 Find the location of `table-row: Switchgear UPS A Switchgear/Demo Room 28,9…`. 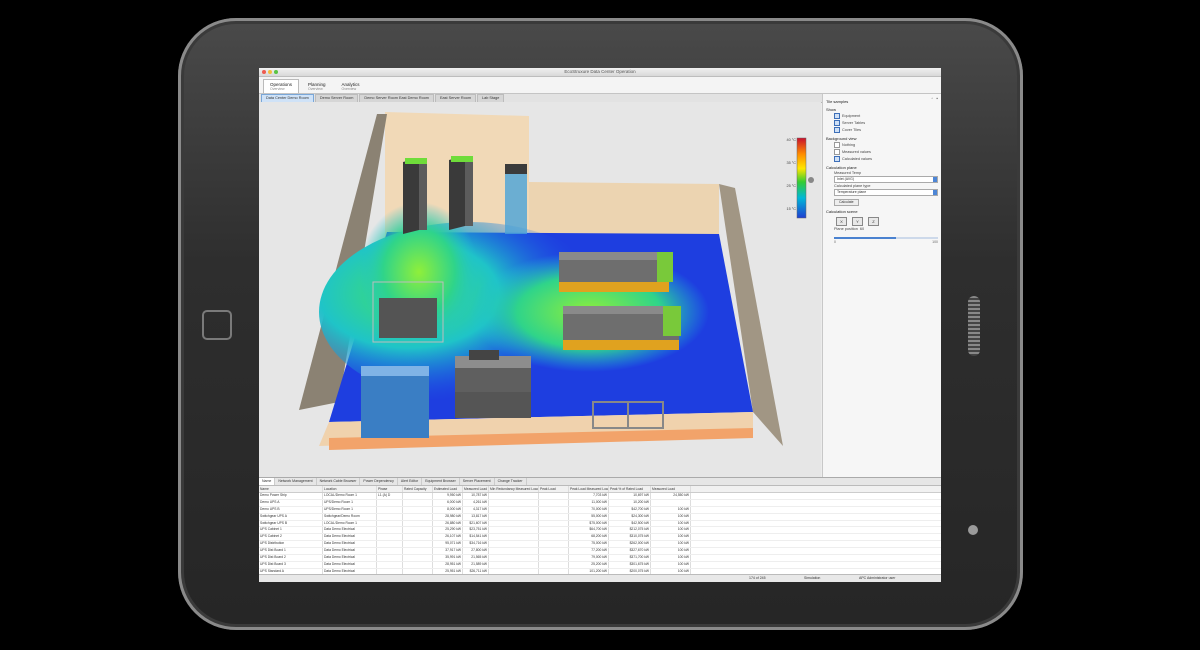

table-row: Switchgear UPS A Switchgear/Demo Room 28,9… is located at coordinates (600, 517).